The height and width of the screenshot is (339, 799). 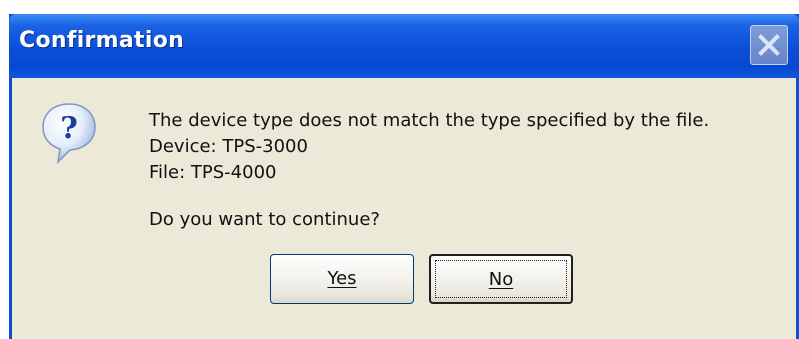 I want to click on close-icon, so click(x=769, y=45).